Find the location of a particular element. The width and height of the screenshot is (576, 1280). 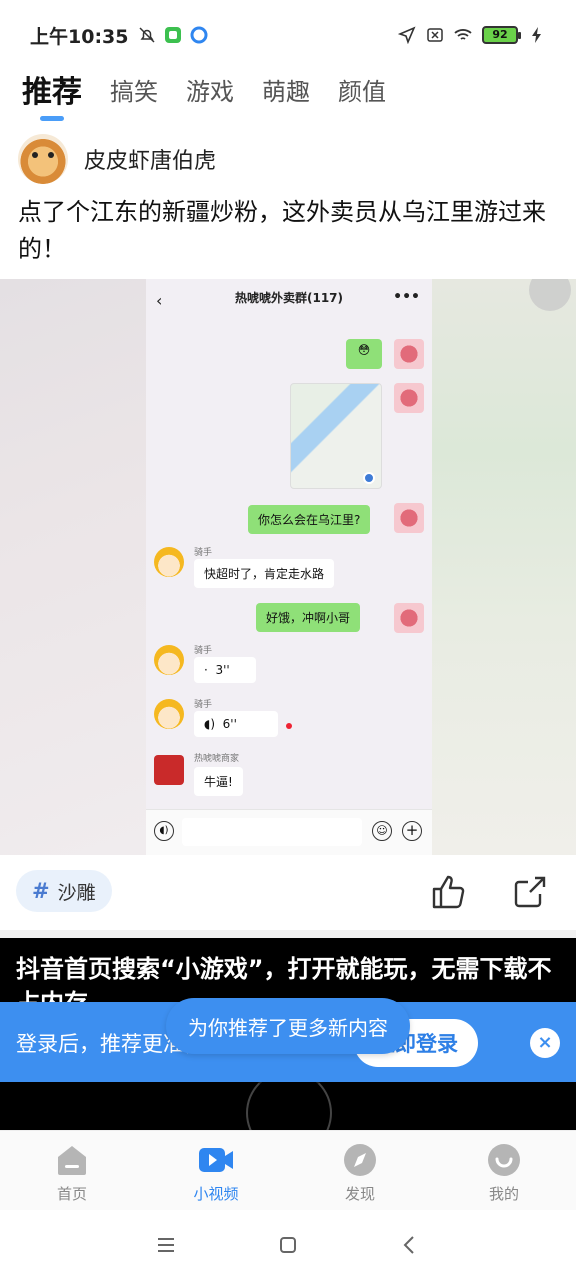

video-icon is located at coordinates (216, 1160).